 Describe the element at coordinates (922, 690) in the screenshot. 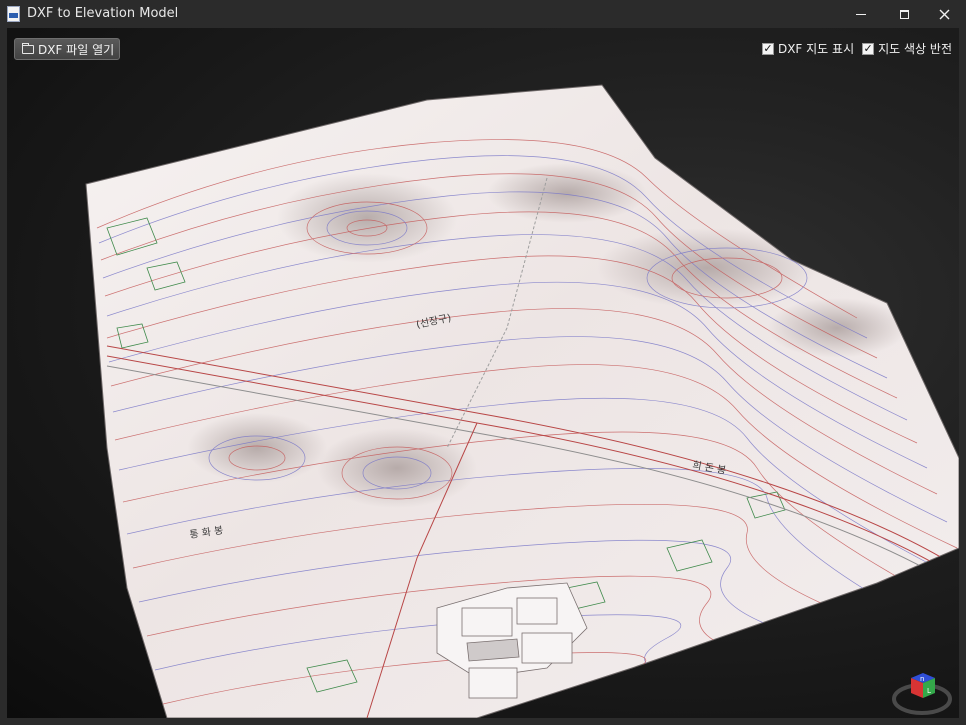

I see `navigation-gizmo: n L` at that location.